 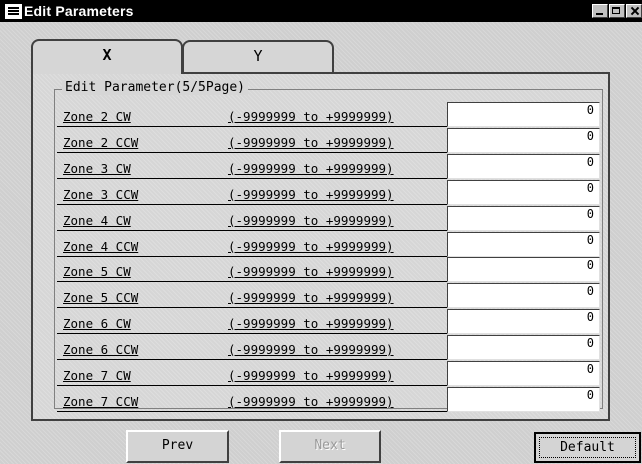 I want to click on parameter-row: Zone 2 CW (-9999999 to +9999999), so click(x=328, y=115).